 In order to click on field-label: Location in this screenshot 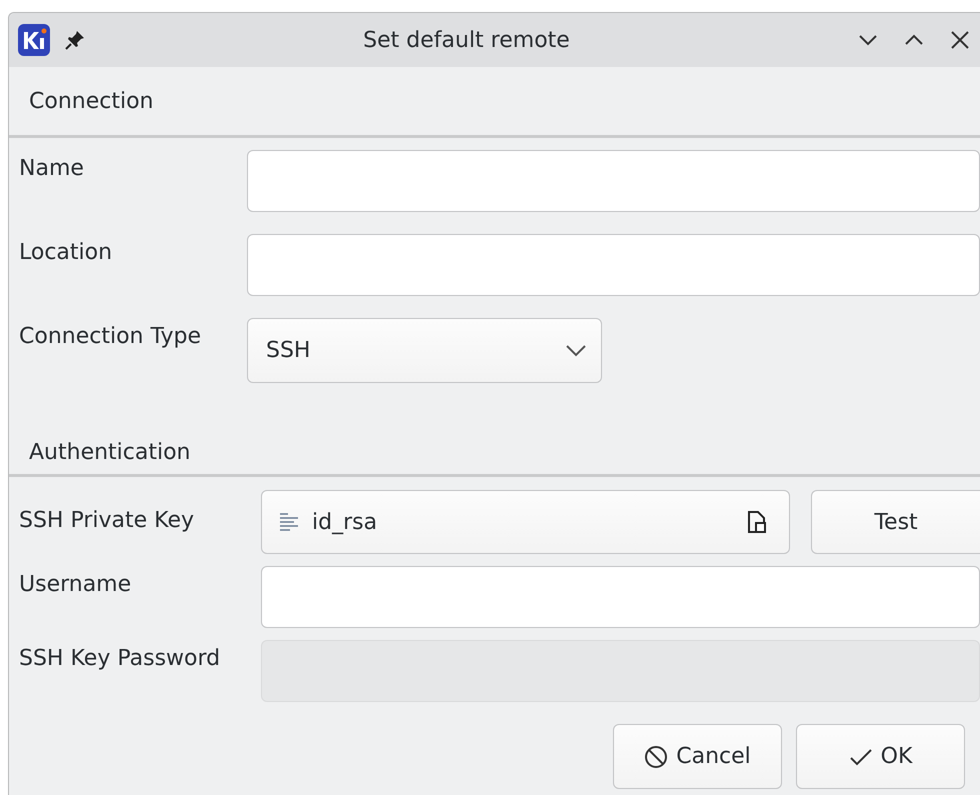, I will do `click(66, 252)`.